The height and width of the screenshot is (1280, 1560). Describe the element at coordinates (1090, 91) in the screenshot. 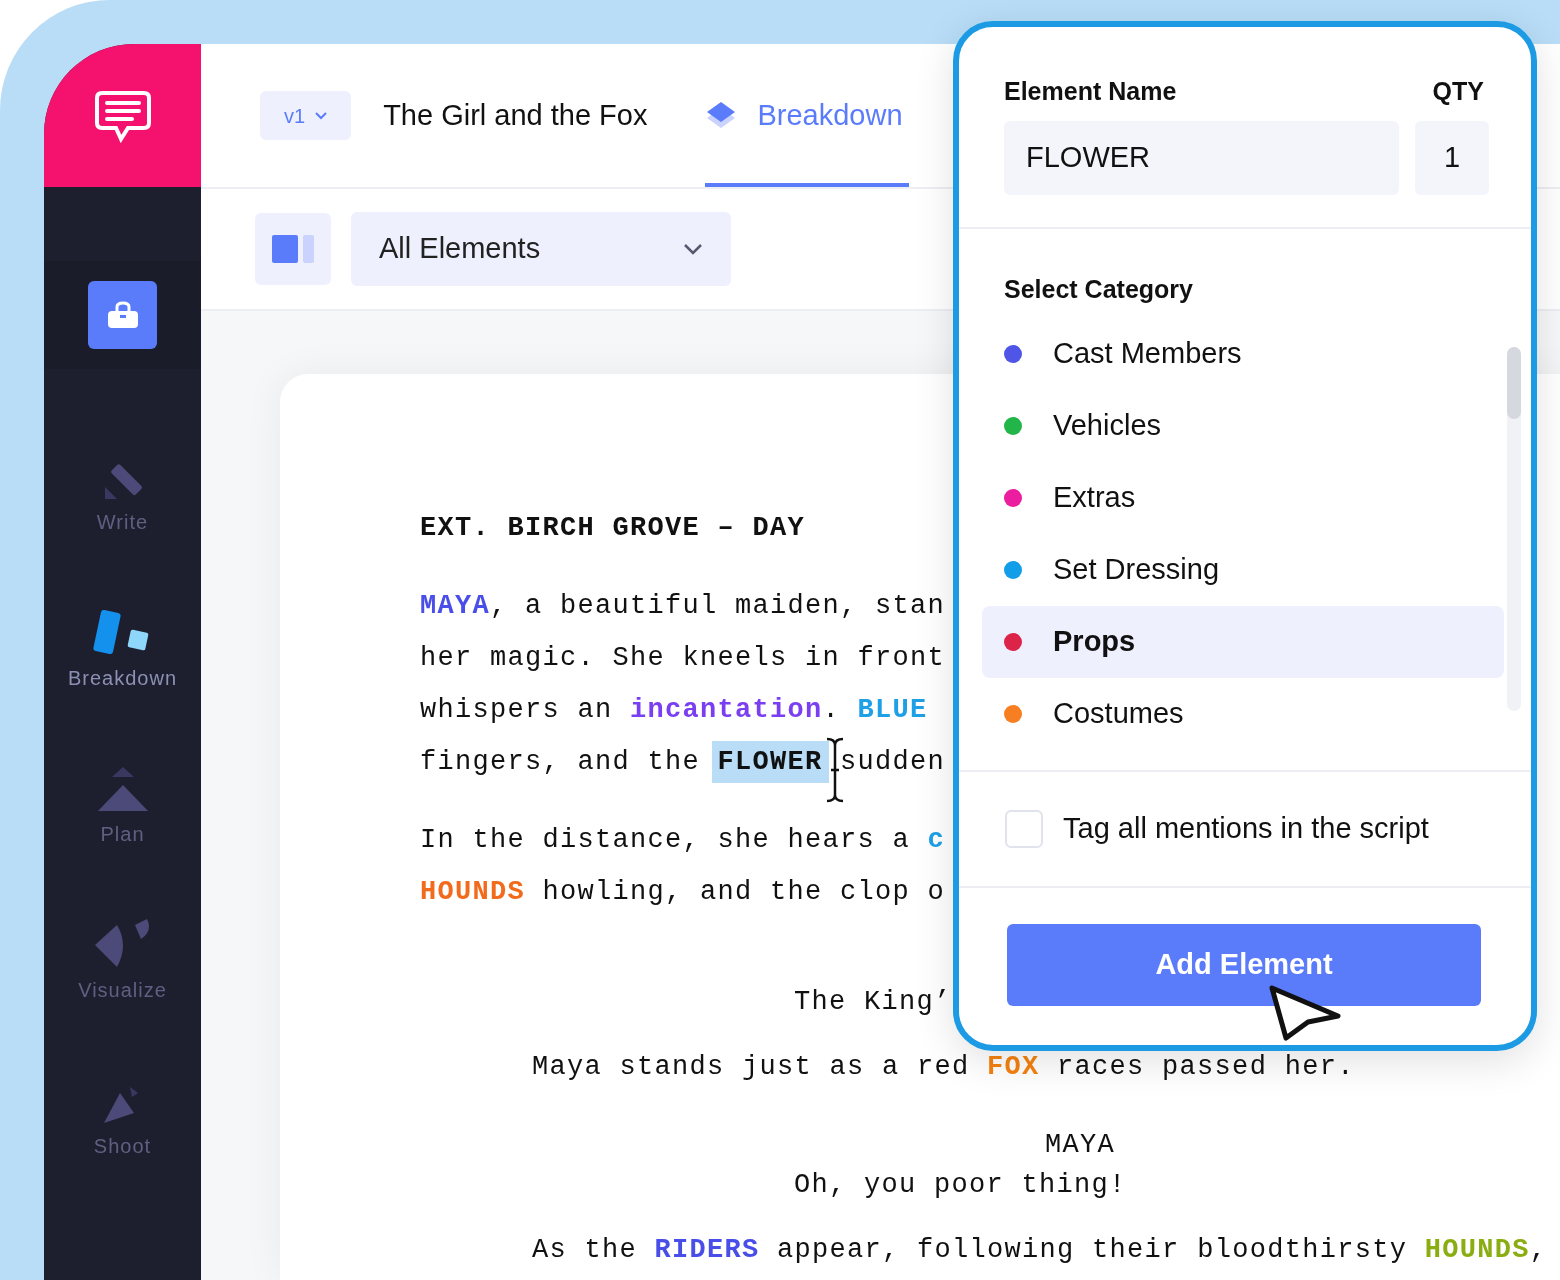

I see `field-label: Element Name` at that location.